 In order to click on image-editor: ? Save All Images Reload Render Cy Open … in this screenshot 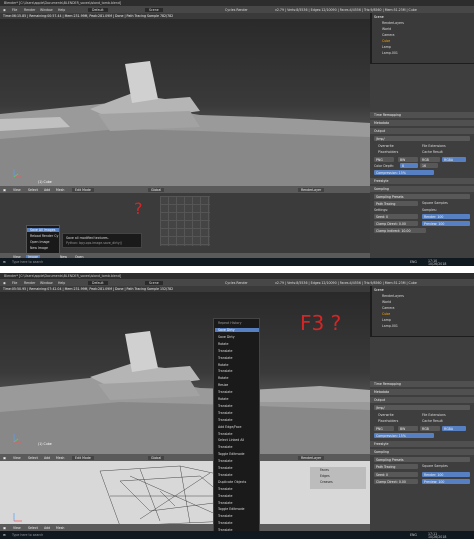, I will do `click(185, 223)`.